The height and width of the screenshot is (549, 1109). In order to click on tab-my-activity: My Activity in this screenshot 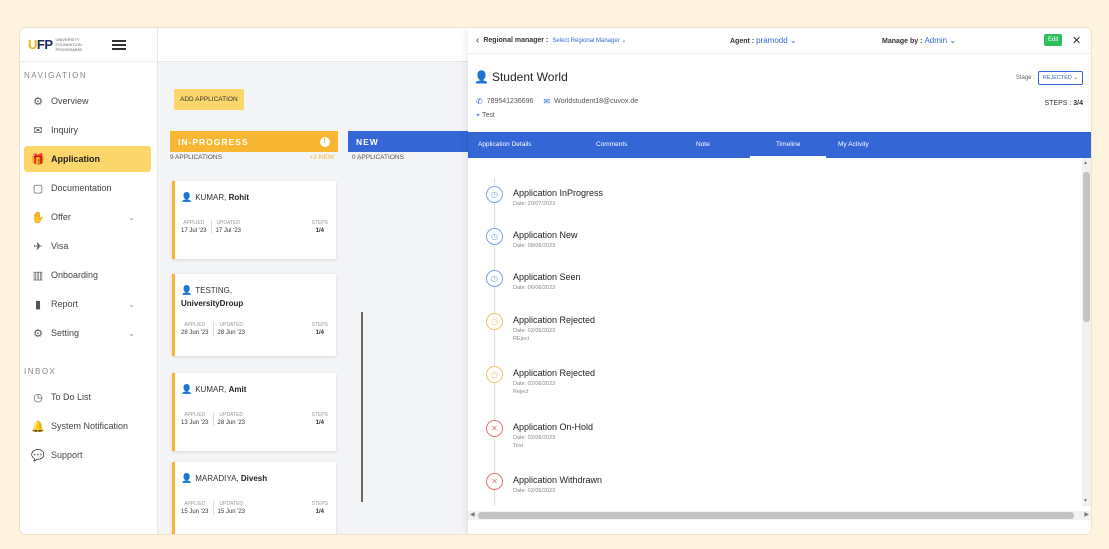, I will do `click(853, 145)`.